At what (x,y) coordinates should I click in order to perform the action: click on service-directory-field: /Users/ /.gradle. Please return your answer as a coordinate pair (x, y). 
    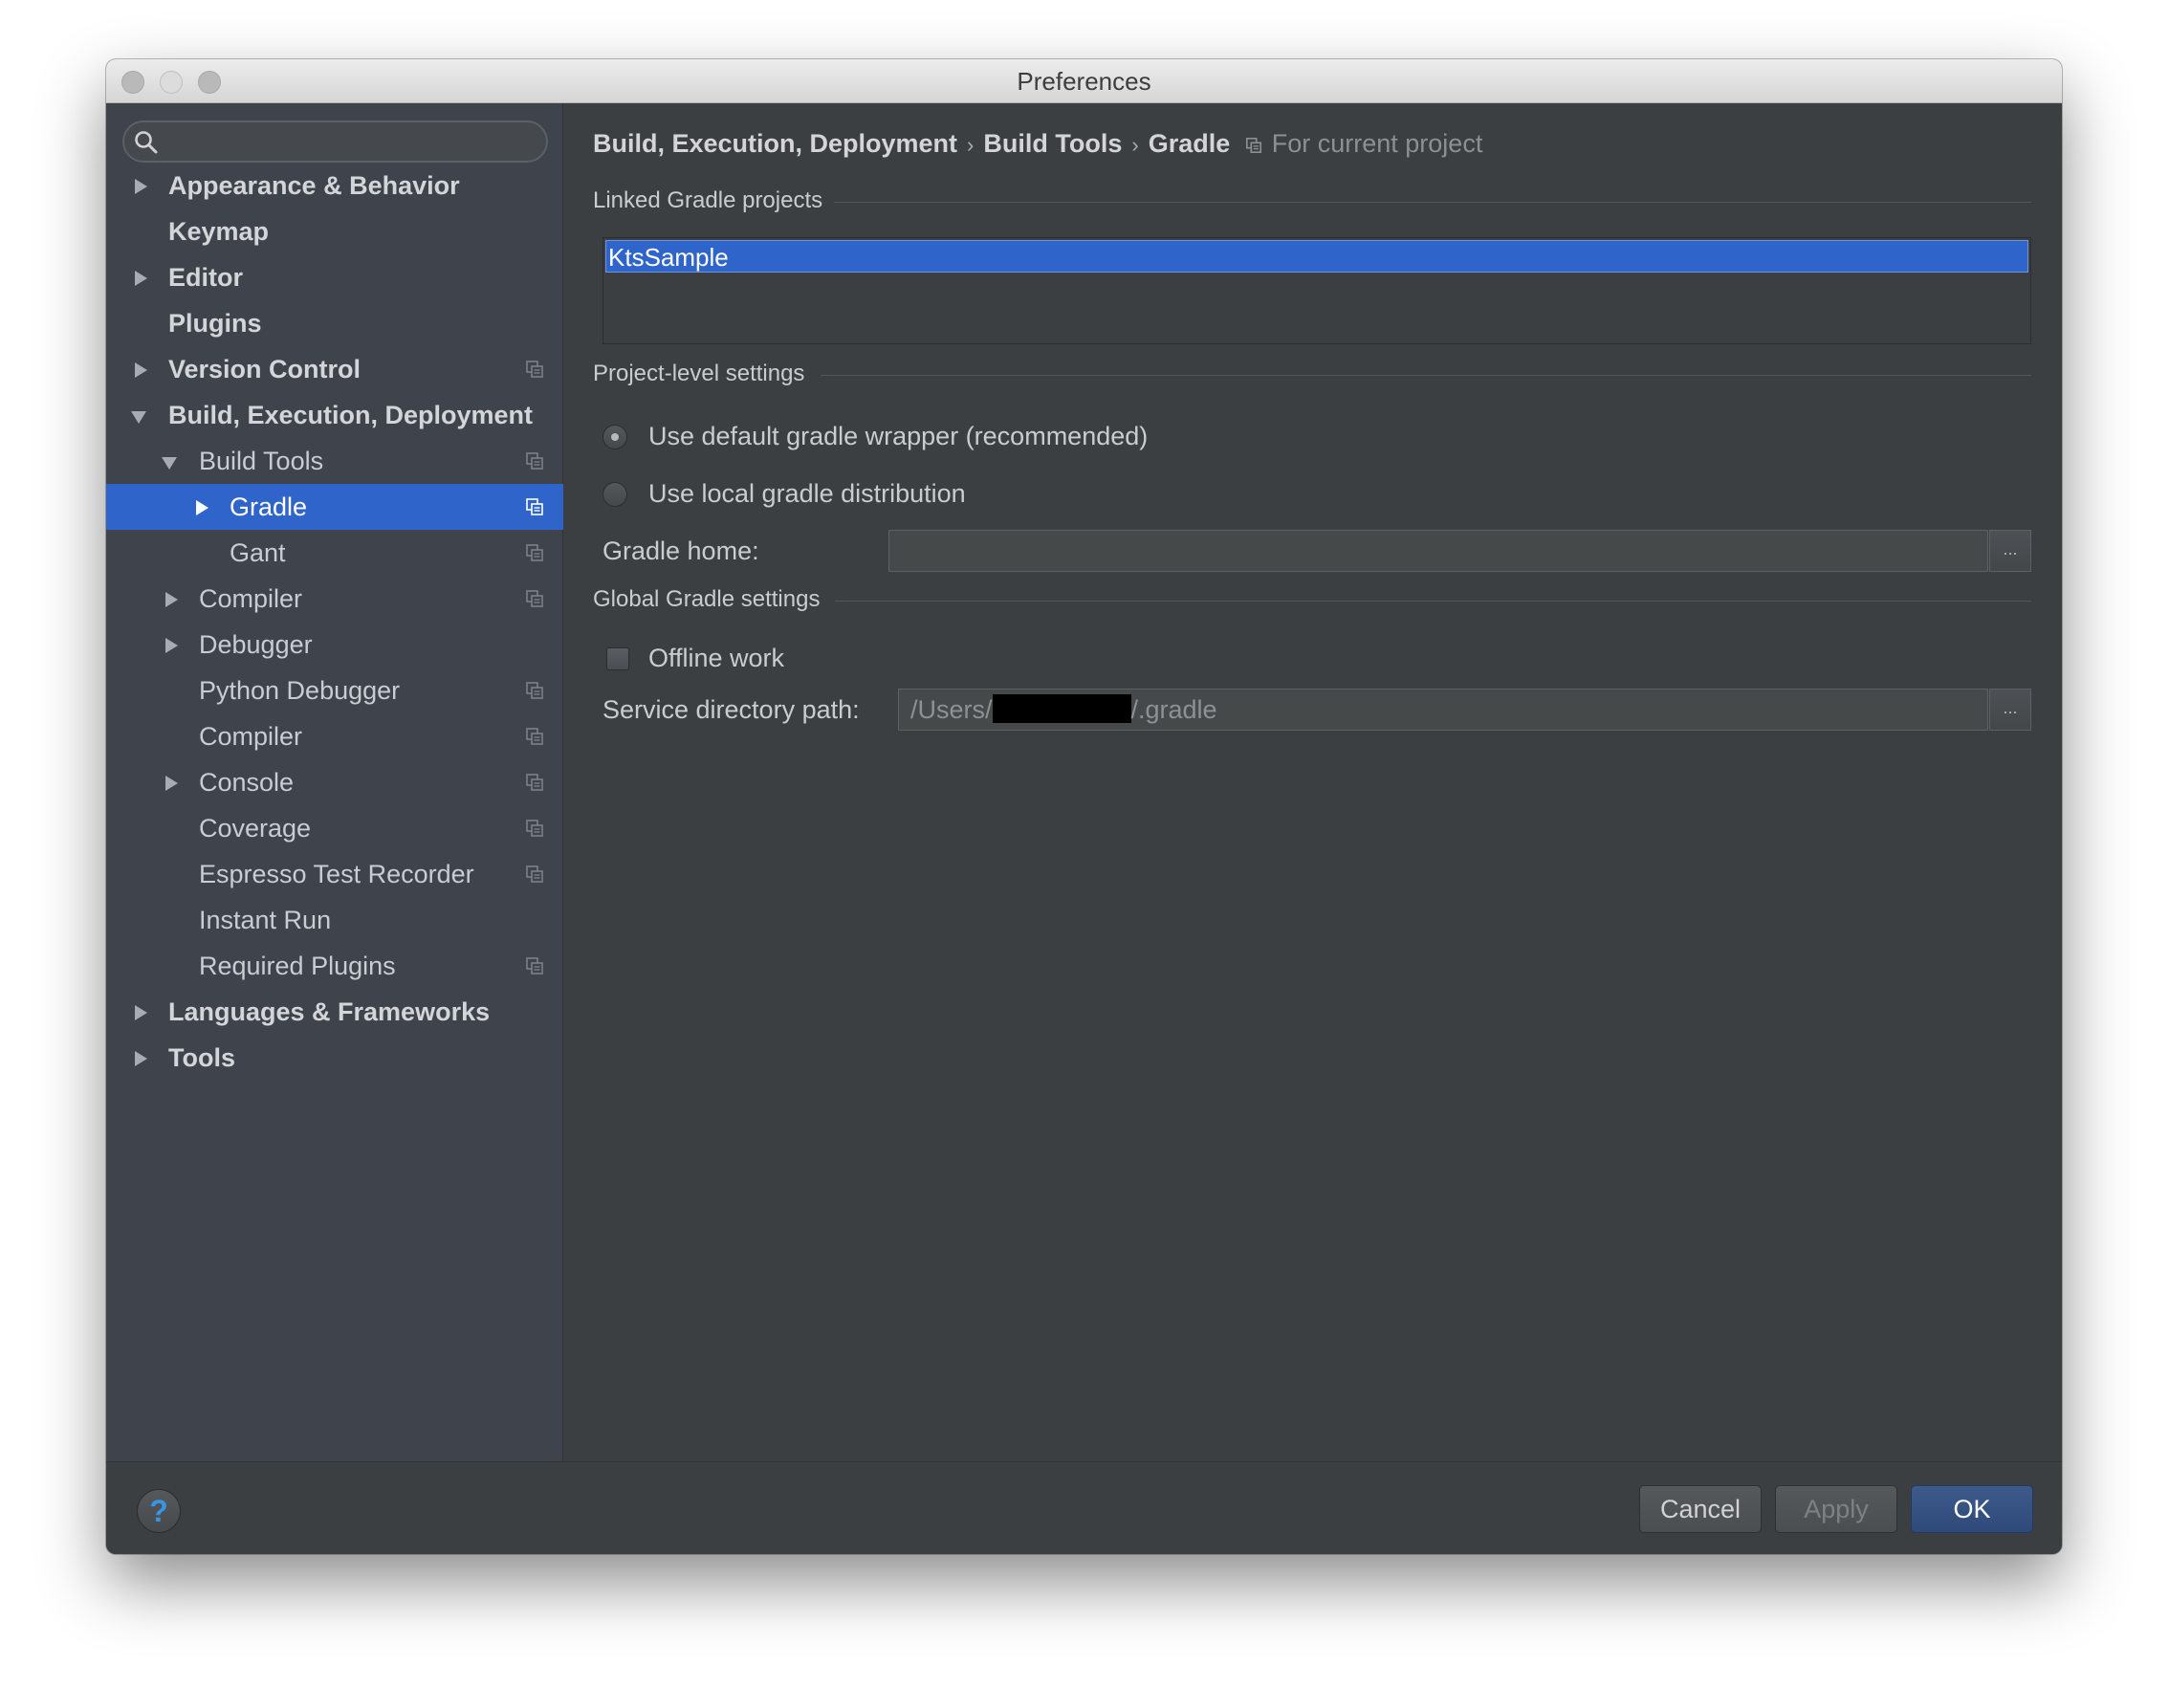
    Looking at the image, I should click on (1443, 710).